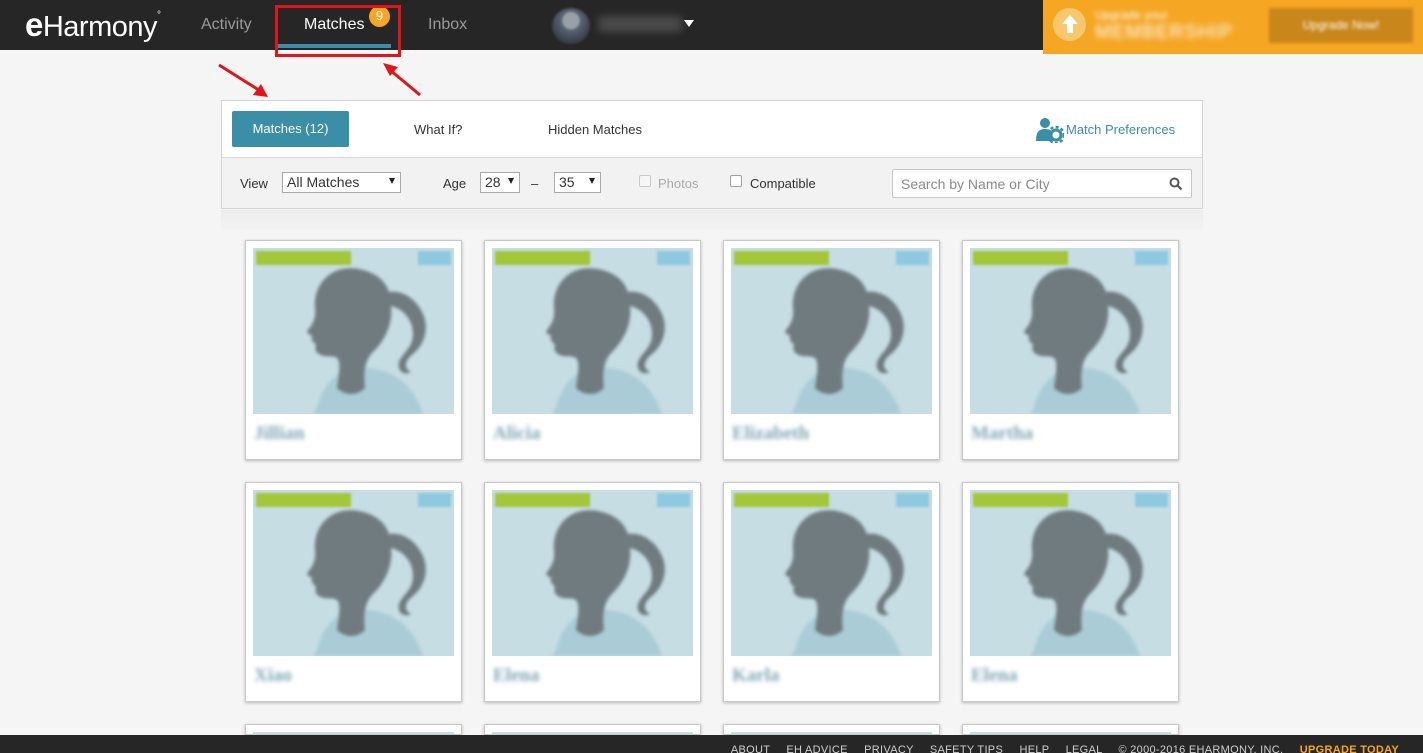 Image resolution: width=1423 pixels, height=753 pixels. Describe the element at coordinates (567, 182) in the screenshot. I see `age-max-value: 35` at that location.